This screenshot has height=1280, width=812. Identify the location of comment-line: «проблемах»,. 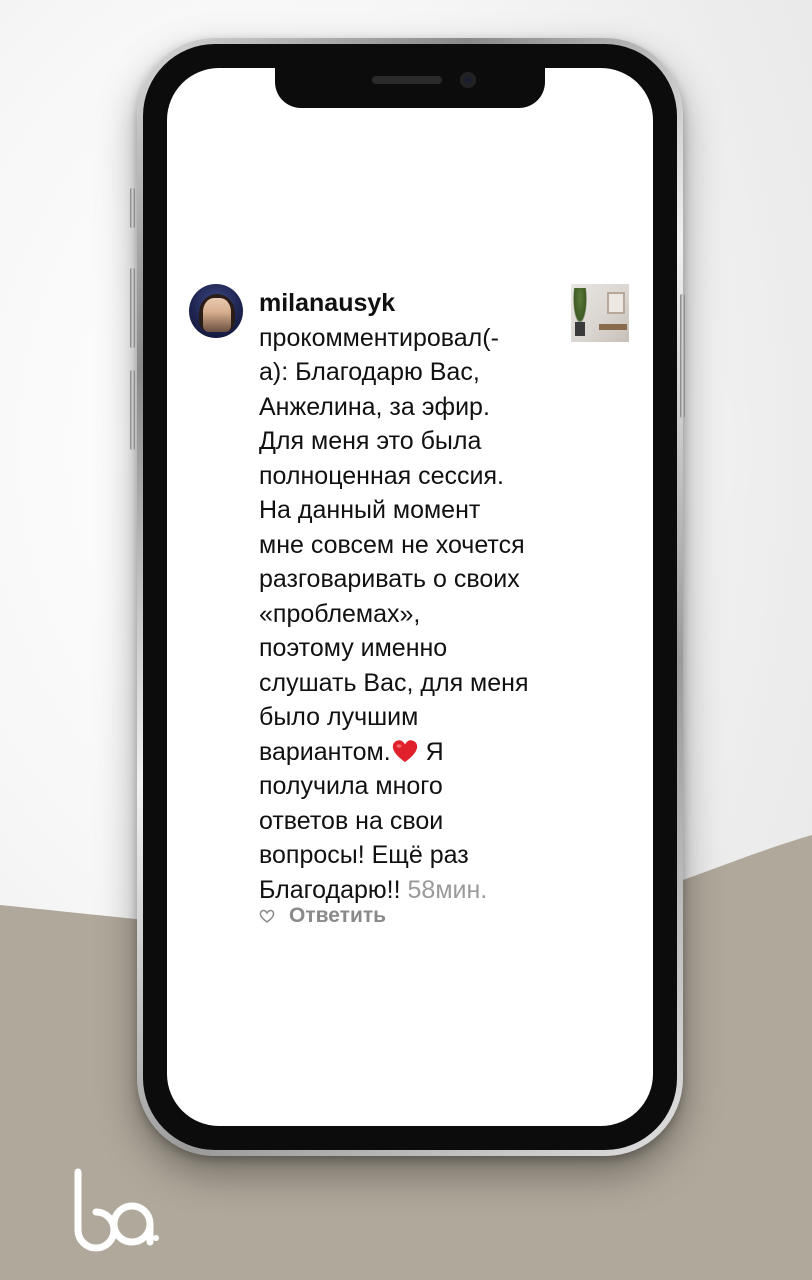
(340, 613).